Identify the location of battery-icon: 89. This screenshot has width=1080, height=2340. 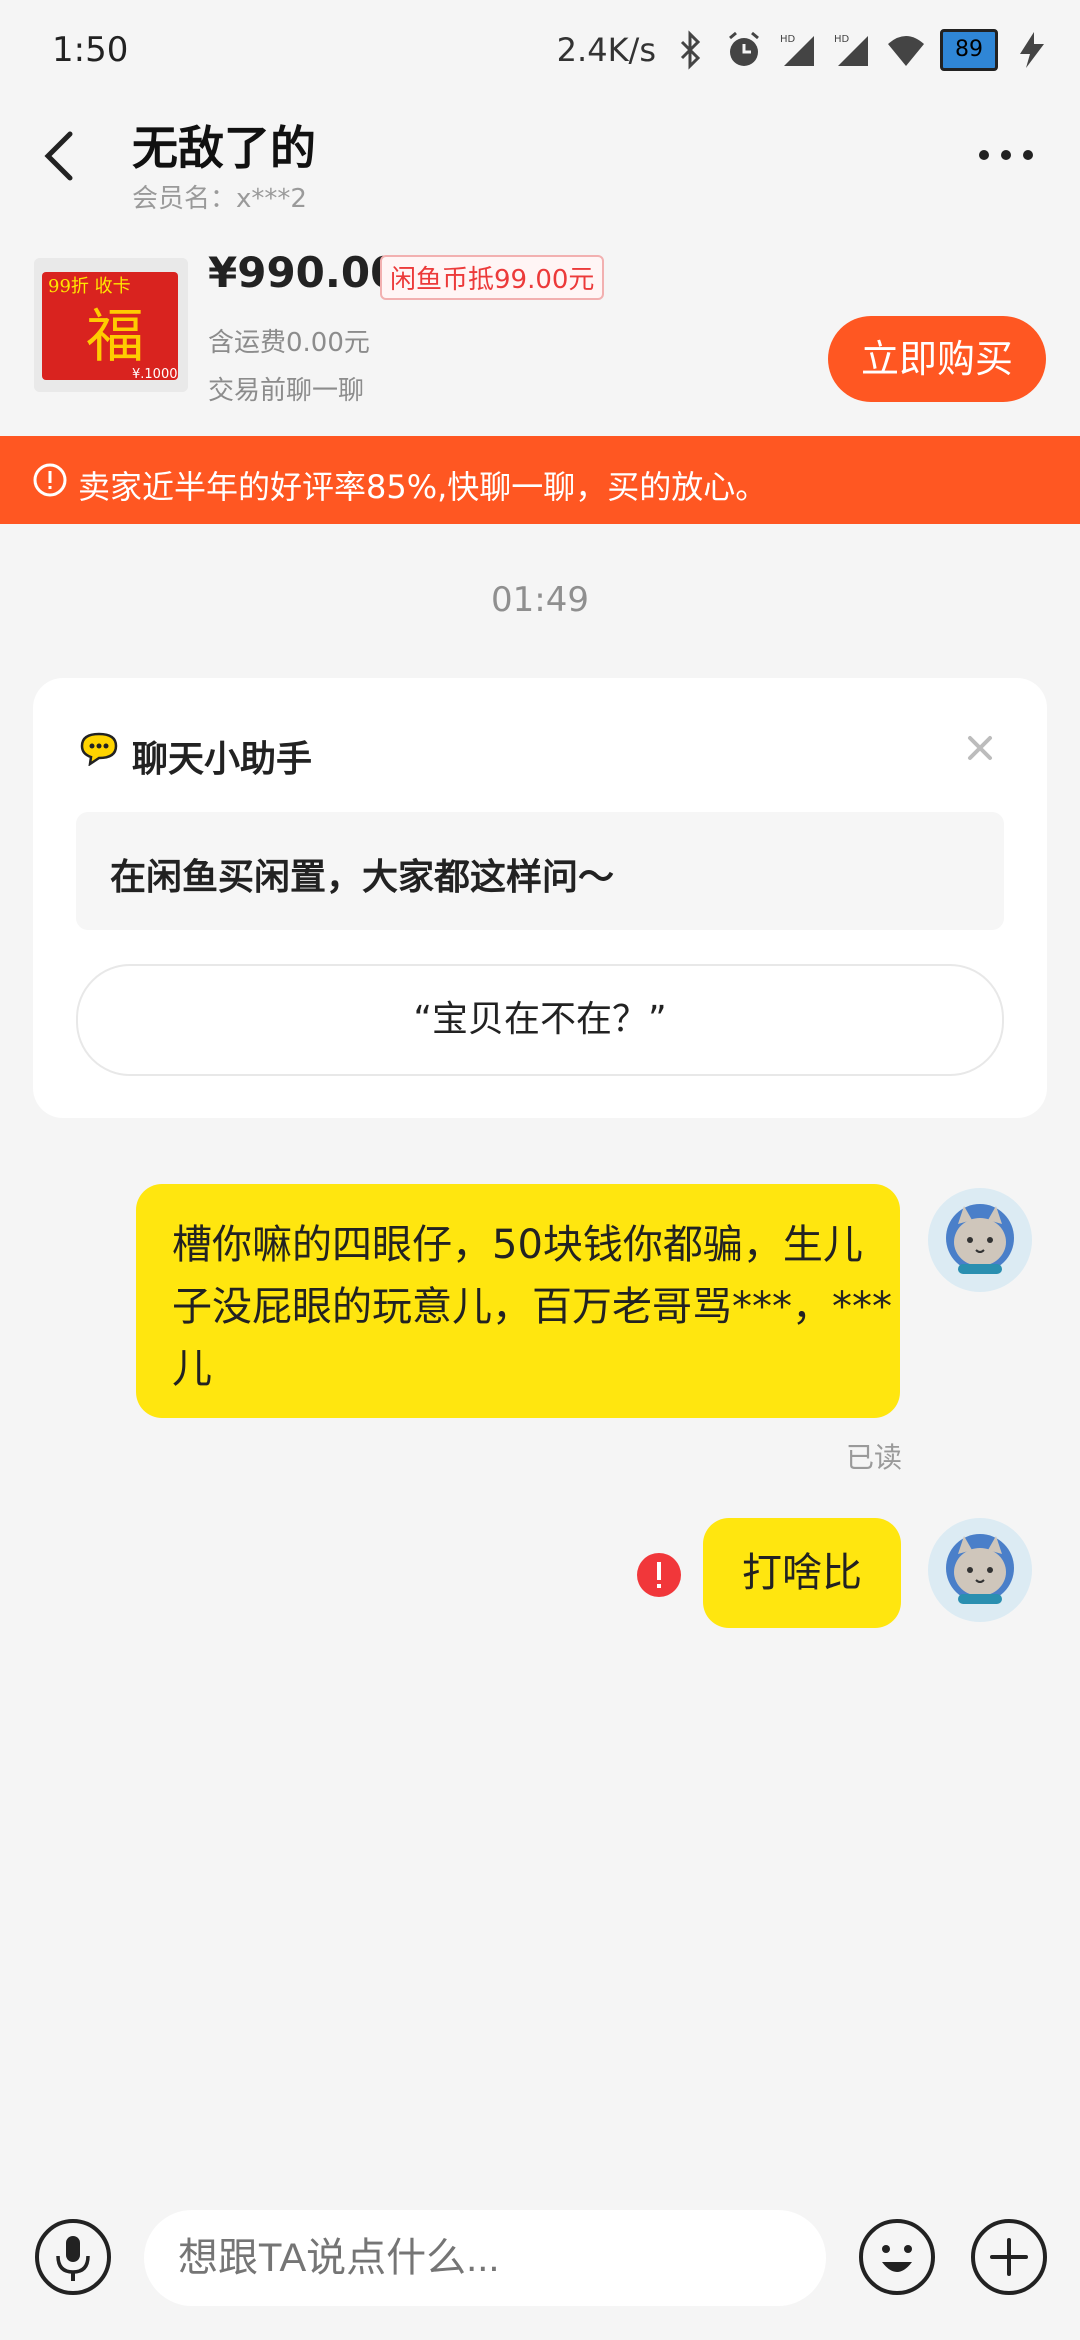
(969, 50).